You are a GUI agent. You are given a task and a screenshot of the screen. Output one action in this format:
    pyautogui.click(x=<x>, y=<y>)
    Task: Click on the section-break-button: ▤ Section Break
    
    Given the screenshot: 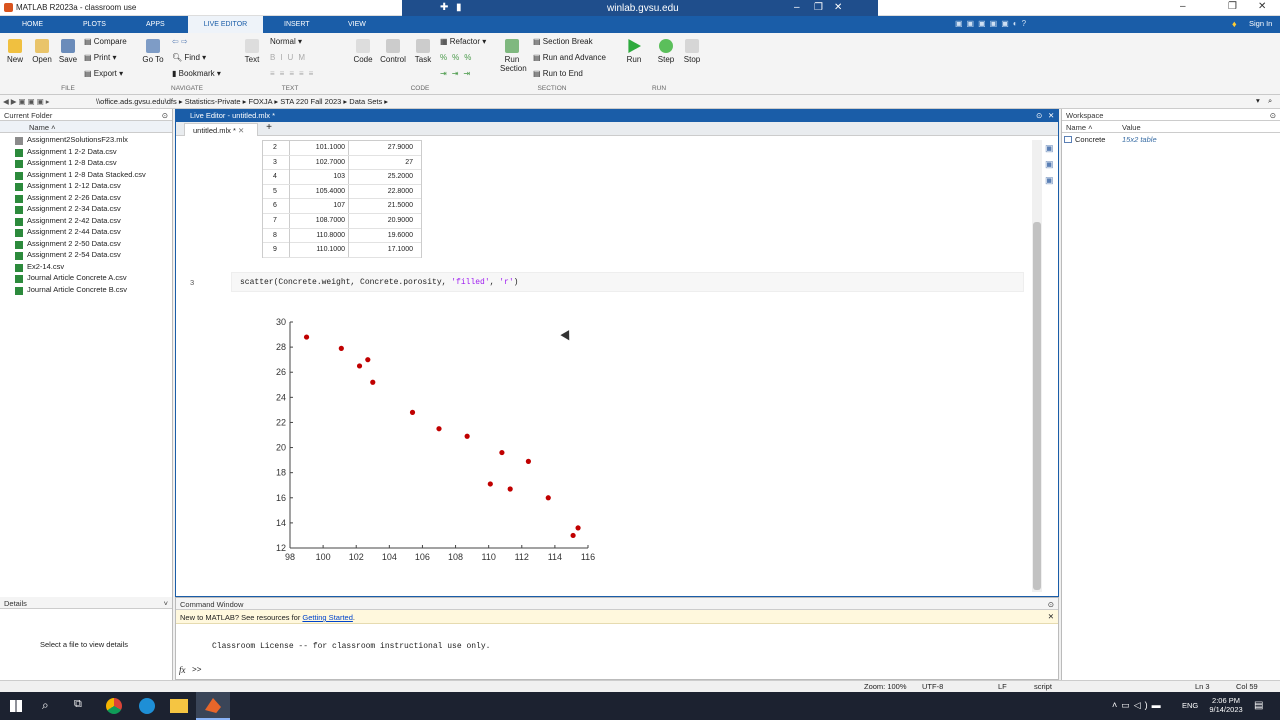 What is the action you would take?
    pyautogui.click(x=563, y=41)
    